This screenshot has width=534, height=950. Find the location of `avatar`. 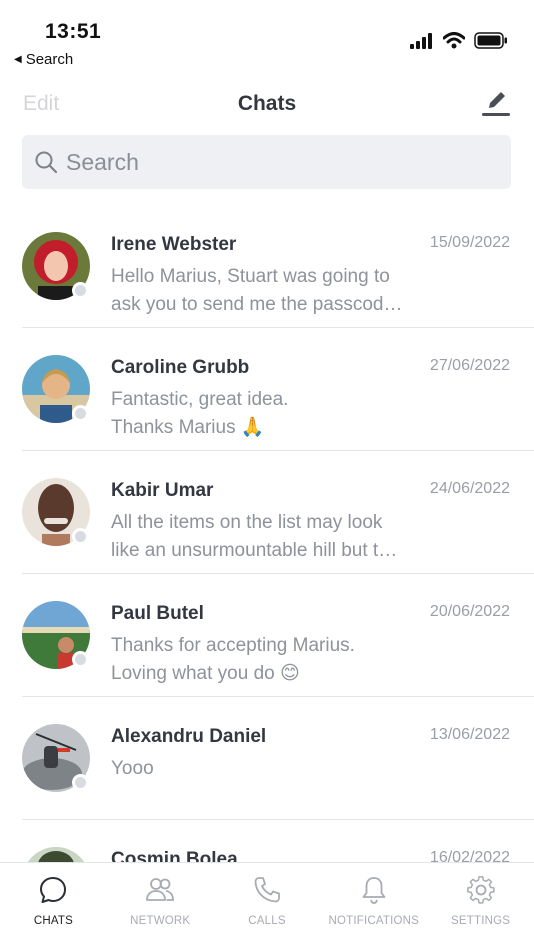

avatar is located at coordinates (56, 854).